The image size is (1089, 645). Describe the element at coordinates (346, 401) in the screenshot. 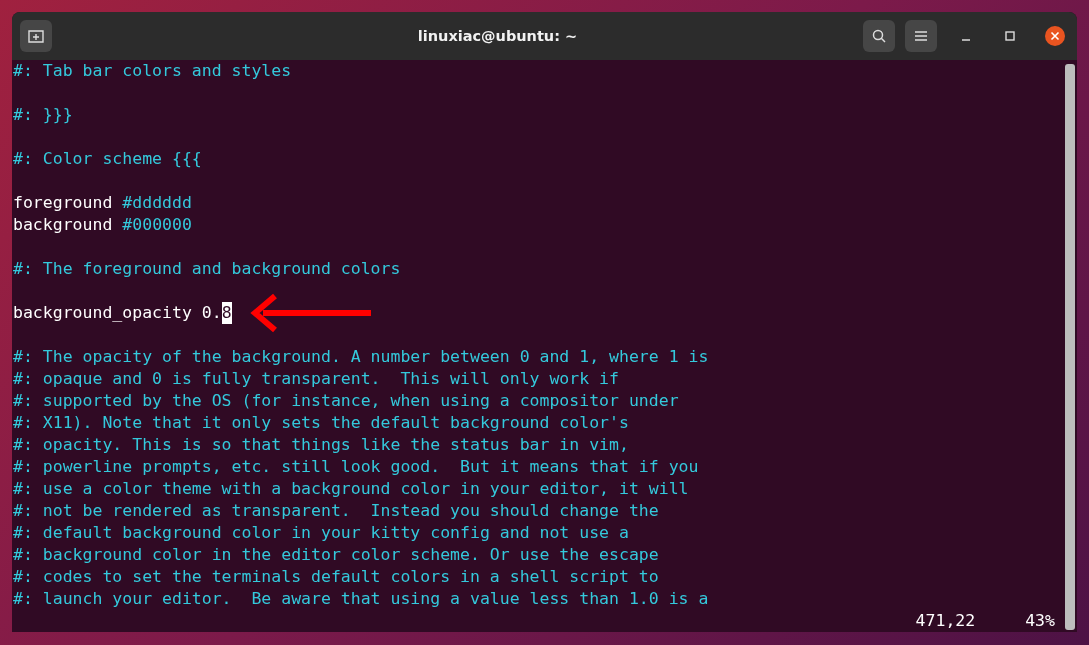

I see `comment-line: #: supported by the OS (for instance, when using a compositor under` at that location.